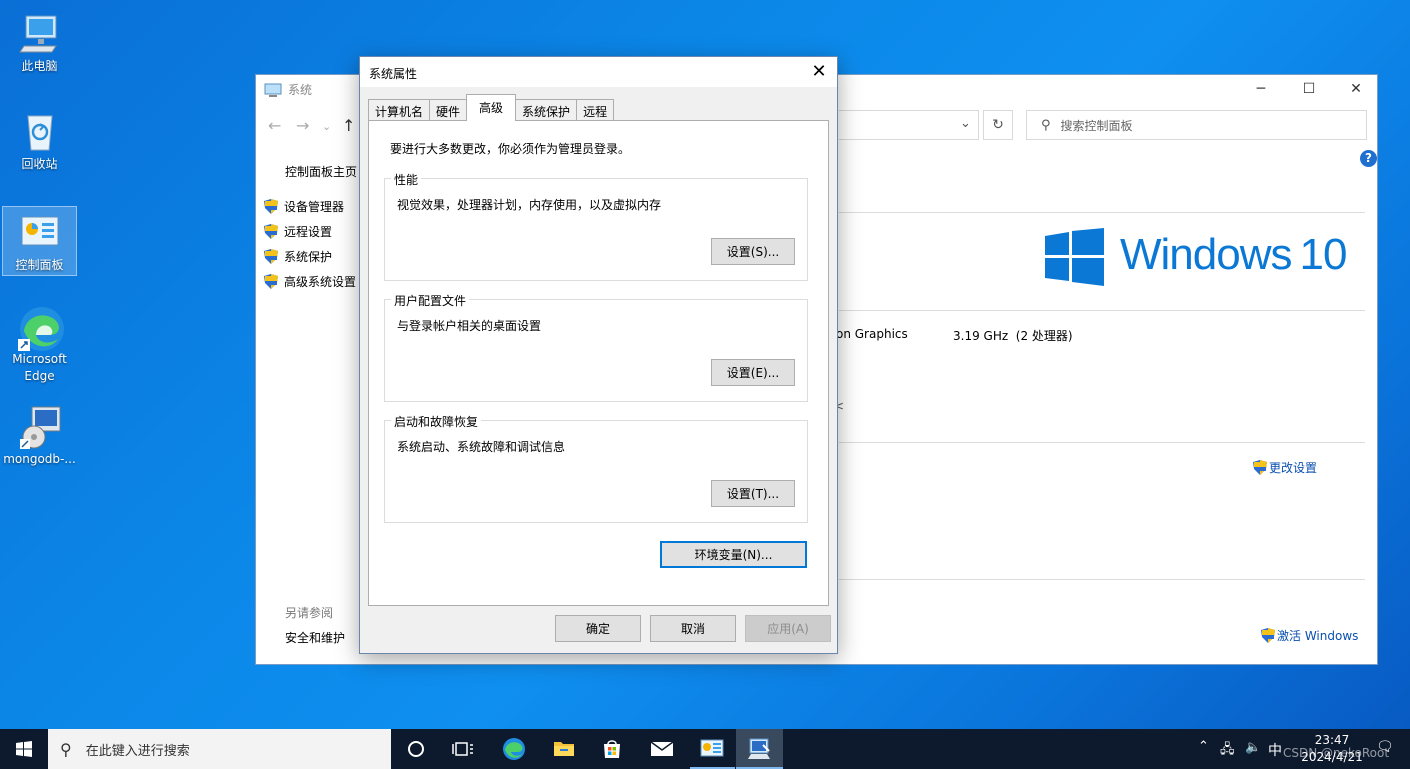 The width and height of the screenshot is (1410, 769). Describe the element at coordinates (514, 749) in the screenshot. I see `edge-taskbar-icon` at that location.